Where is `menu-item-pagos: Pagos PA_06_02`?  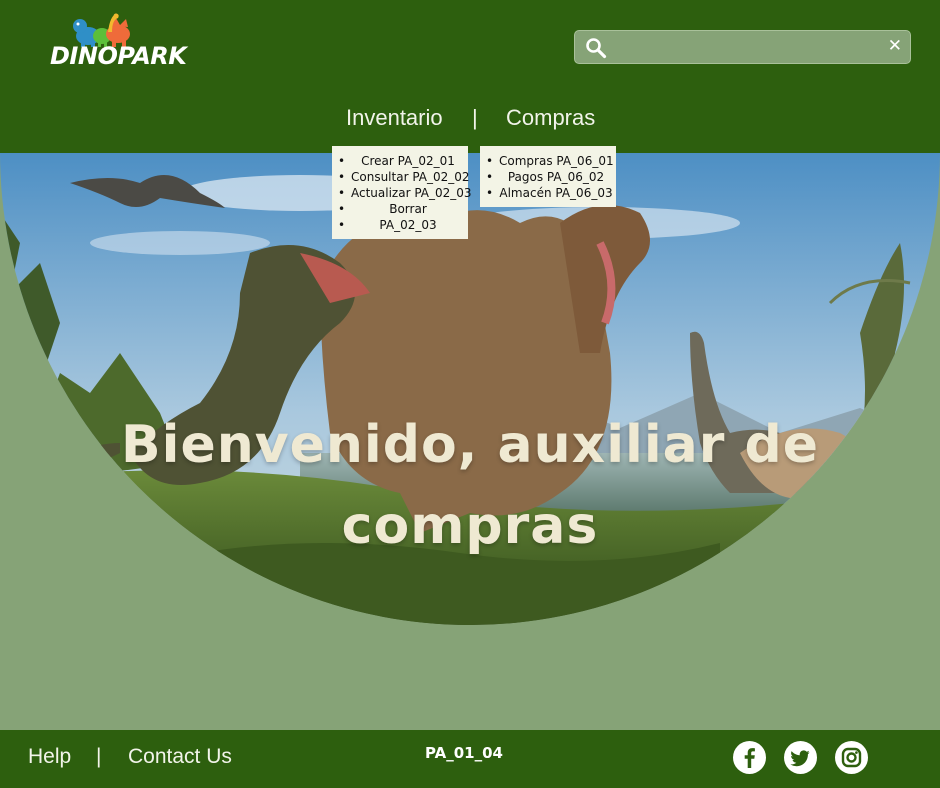 menu-item-pagos: Pagos PA_06_02 is located at coordinates (548, 177).